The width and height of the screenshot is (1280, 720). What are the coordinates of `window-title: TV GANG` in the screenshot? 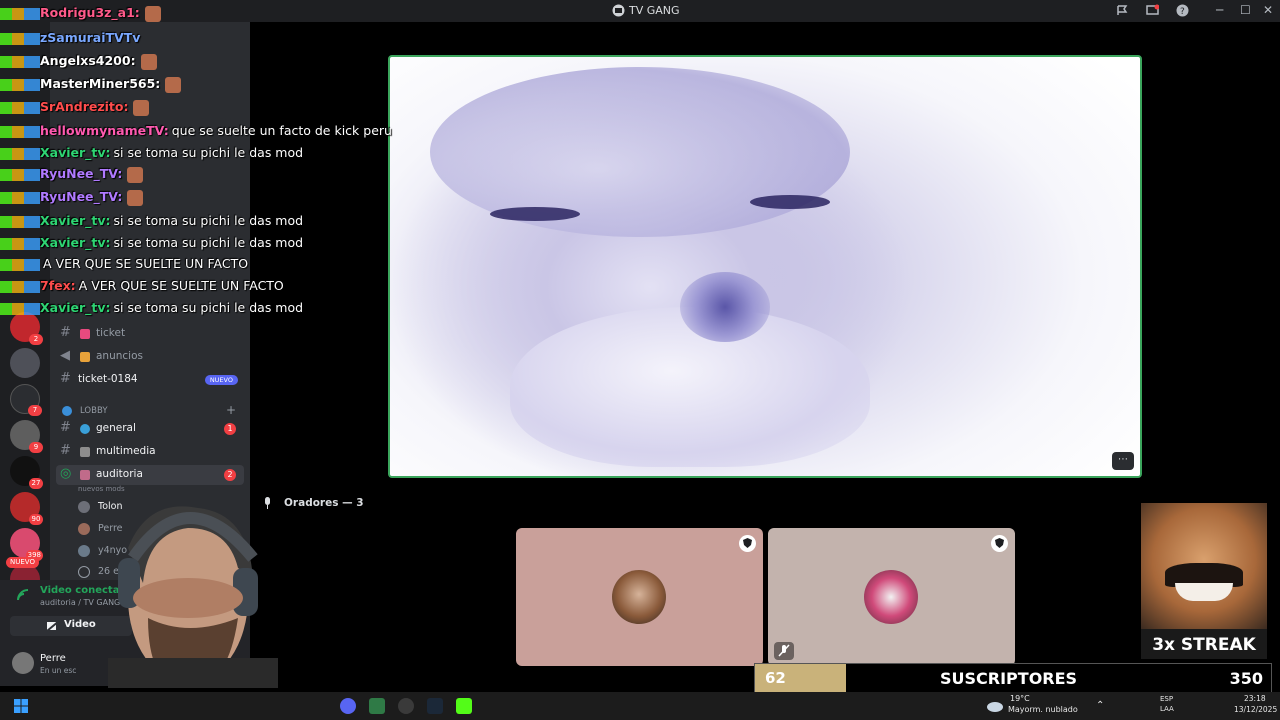 It's located at (654, 10).